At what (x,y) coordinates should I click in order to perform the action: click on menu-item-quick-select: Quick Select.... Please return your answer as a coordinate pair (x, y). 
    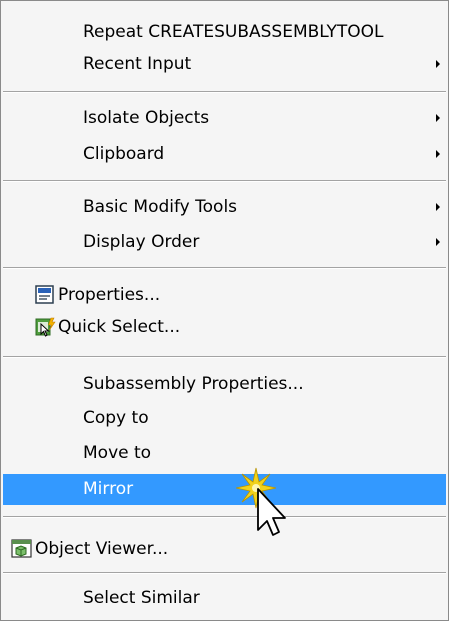
    Looking at the image, I should click on (224, 327).